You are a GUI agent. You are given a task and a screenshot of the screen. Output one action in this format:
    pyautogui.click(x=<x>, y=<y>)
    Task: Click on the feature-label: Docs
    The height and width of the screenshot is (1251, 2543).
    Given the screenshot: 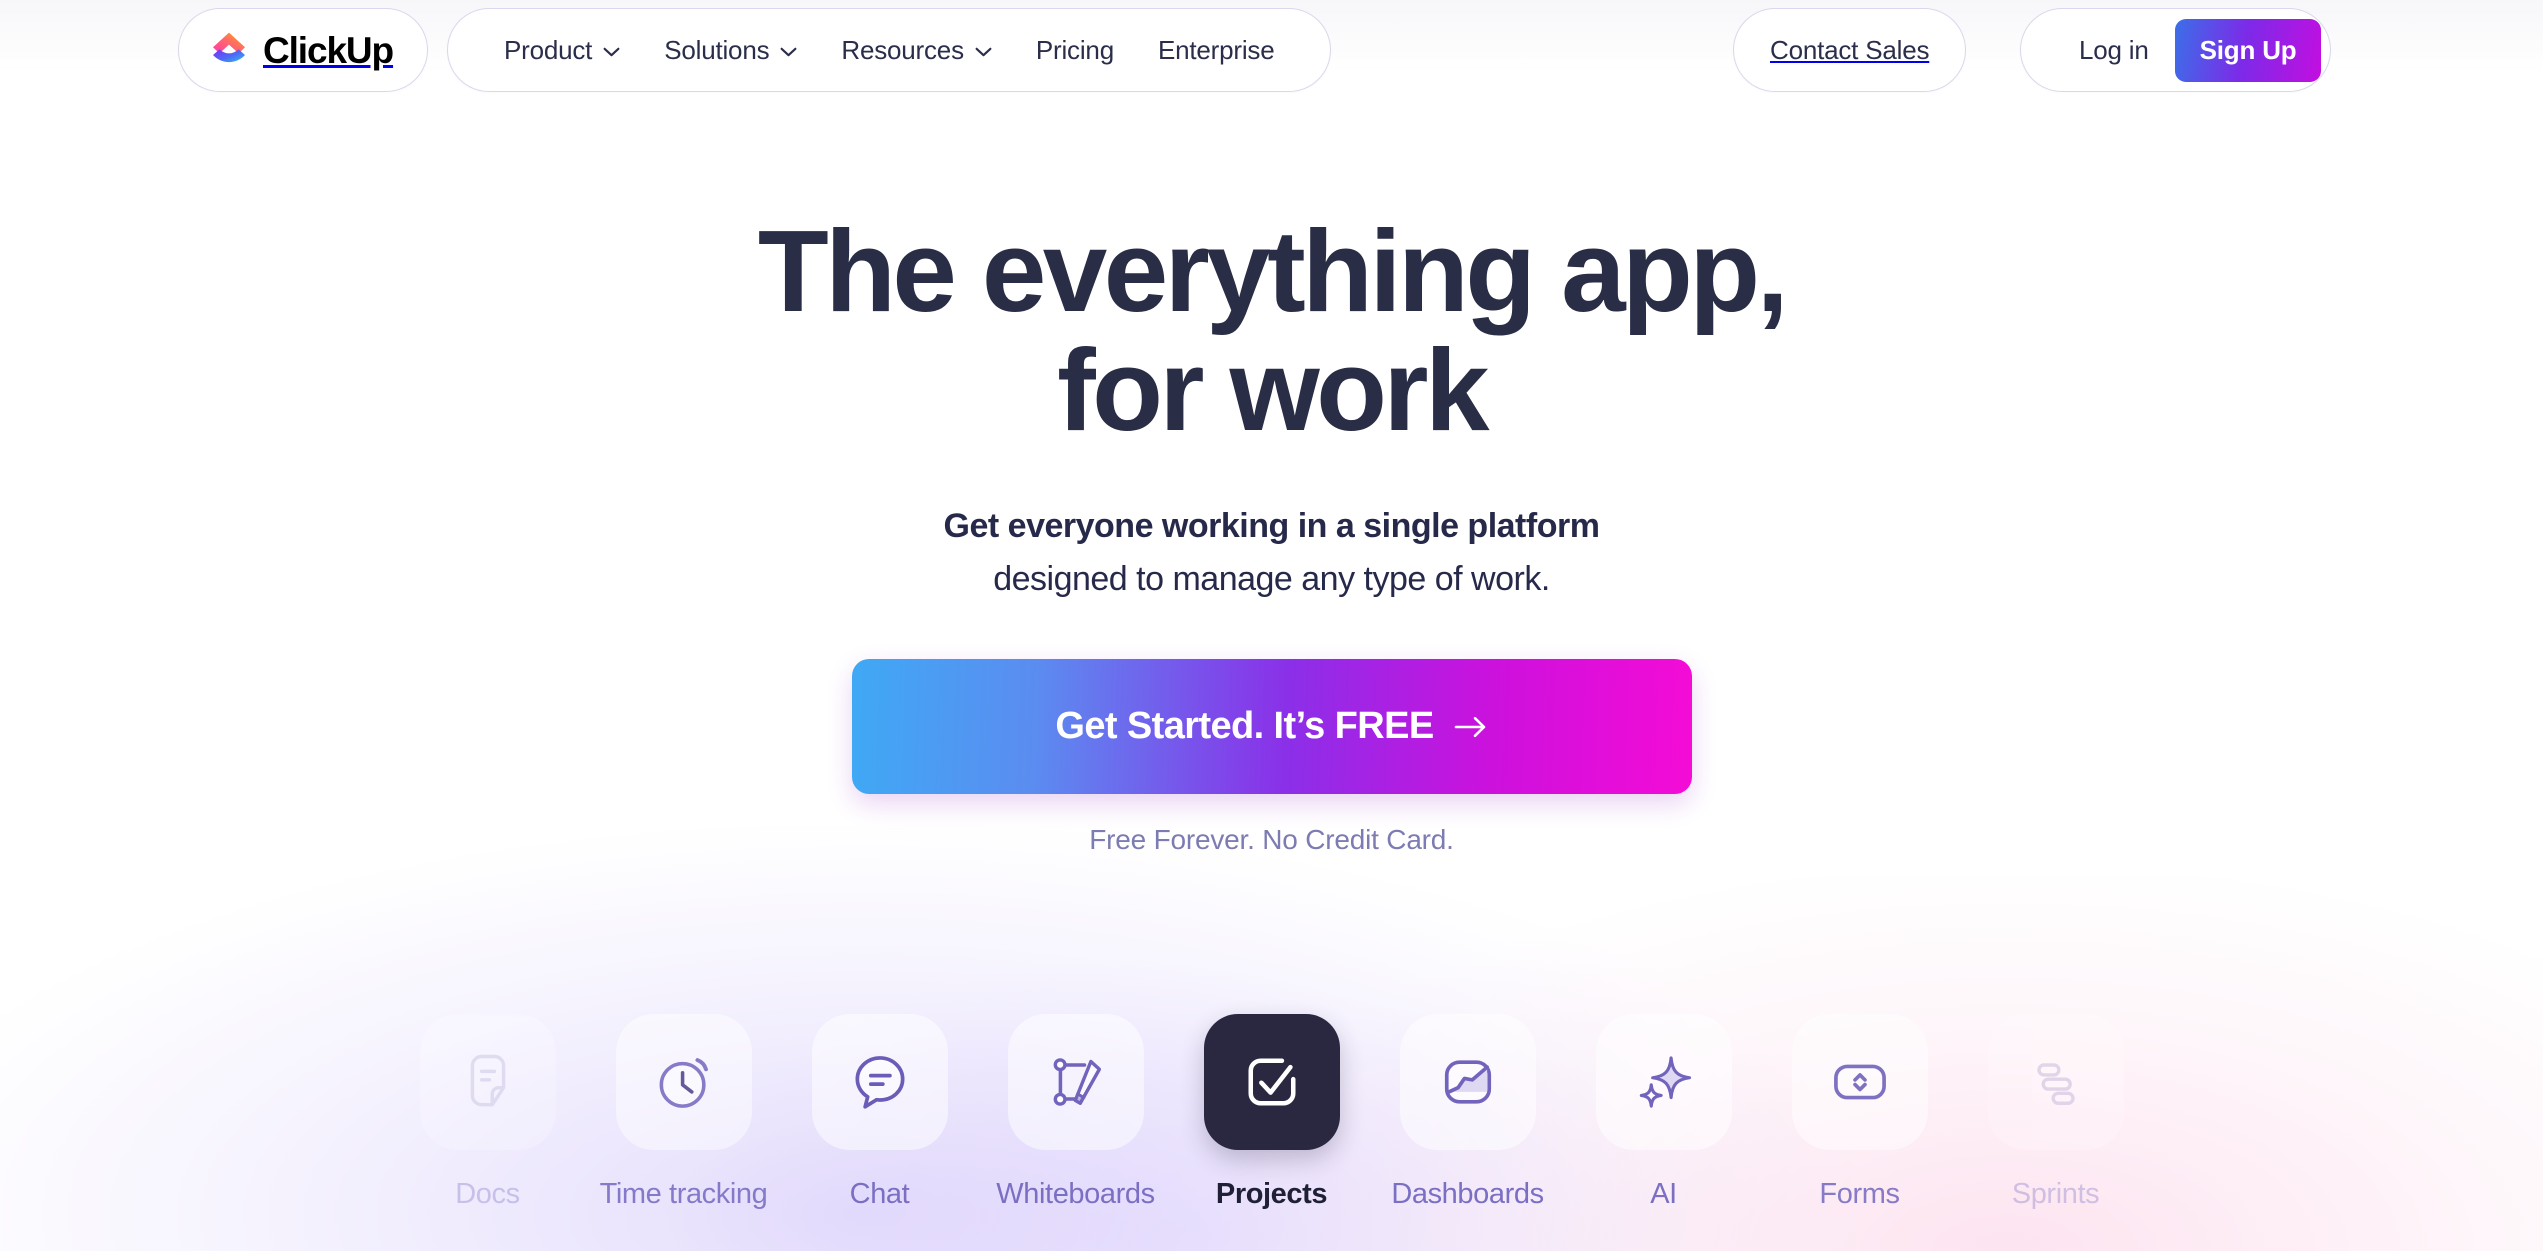 What is the action you would take?
    pyautogui.click(x=487, y=1194)
    